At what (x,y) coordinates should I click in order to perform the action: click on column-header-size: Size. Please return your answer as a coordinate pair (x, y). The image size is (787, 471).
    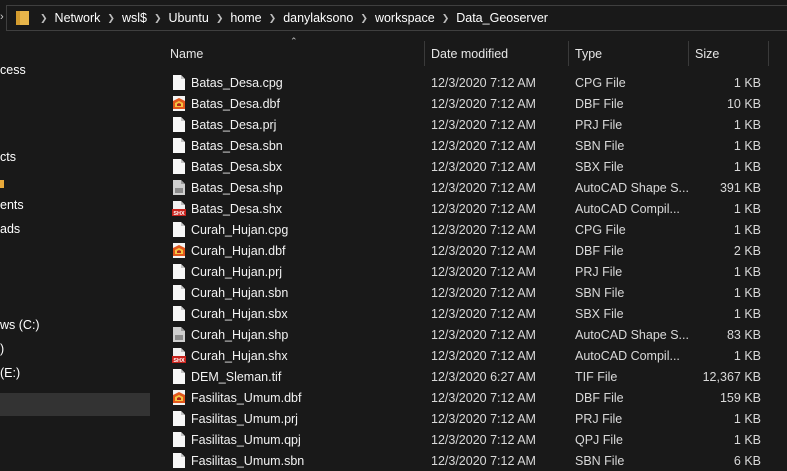
    Looking at the image, I should click on (707, 54).